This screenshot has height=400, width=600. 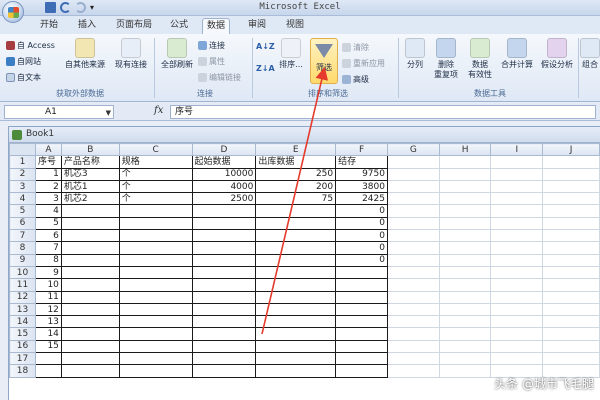 What do you see at coordinates (413, 346) in the screenshot?
I see `cell-g16` at bounding box center [413, 346].